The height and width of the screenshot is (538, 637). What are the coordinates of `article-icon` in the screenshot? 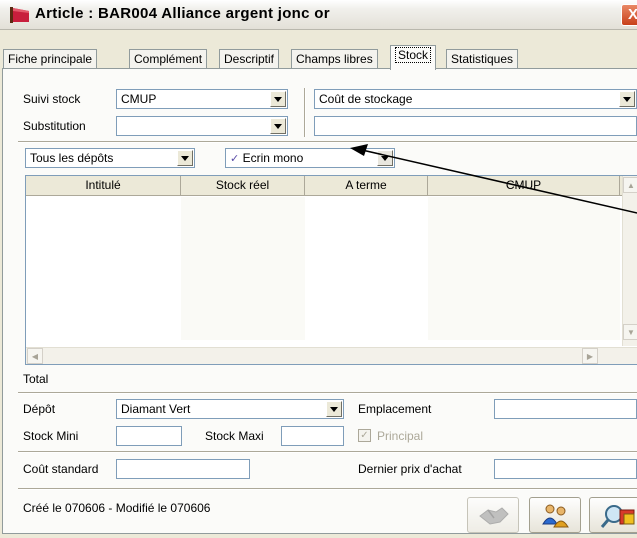 It's located at (19, 15).